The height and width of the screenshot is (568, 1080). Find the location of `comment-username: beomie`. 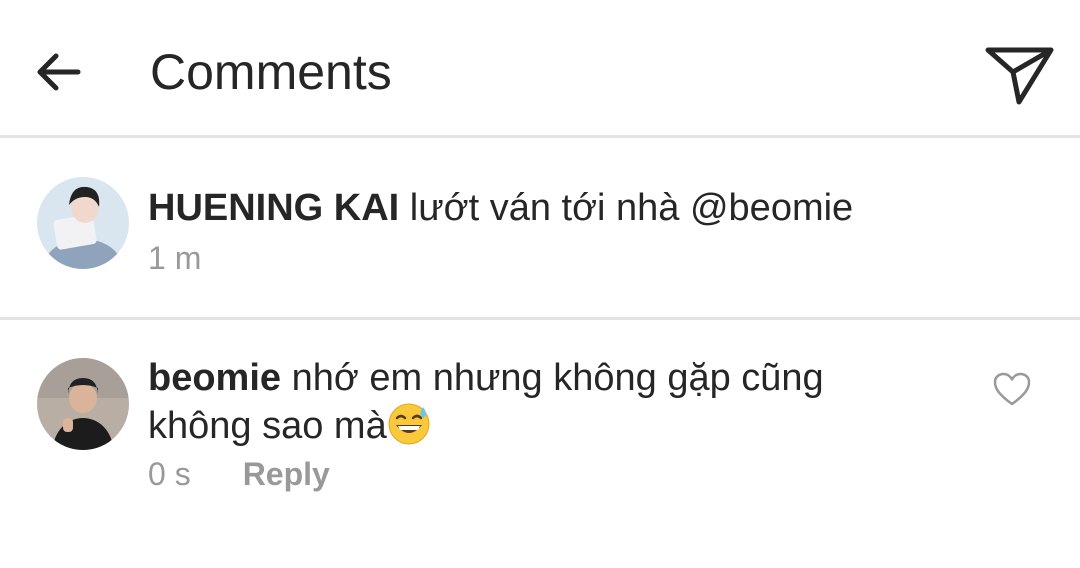

comment-username: beomie is located at coordinates (214, 378).